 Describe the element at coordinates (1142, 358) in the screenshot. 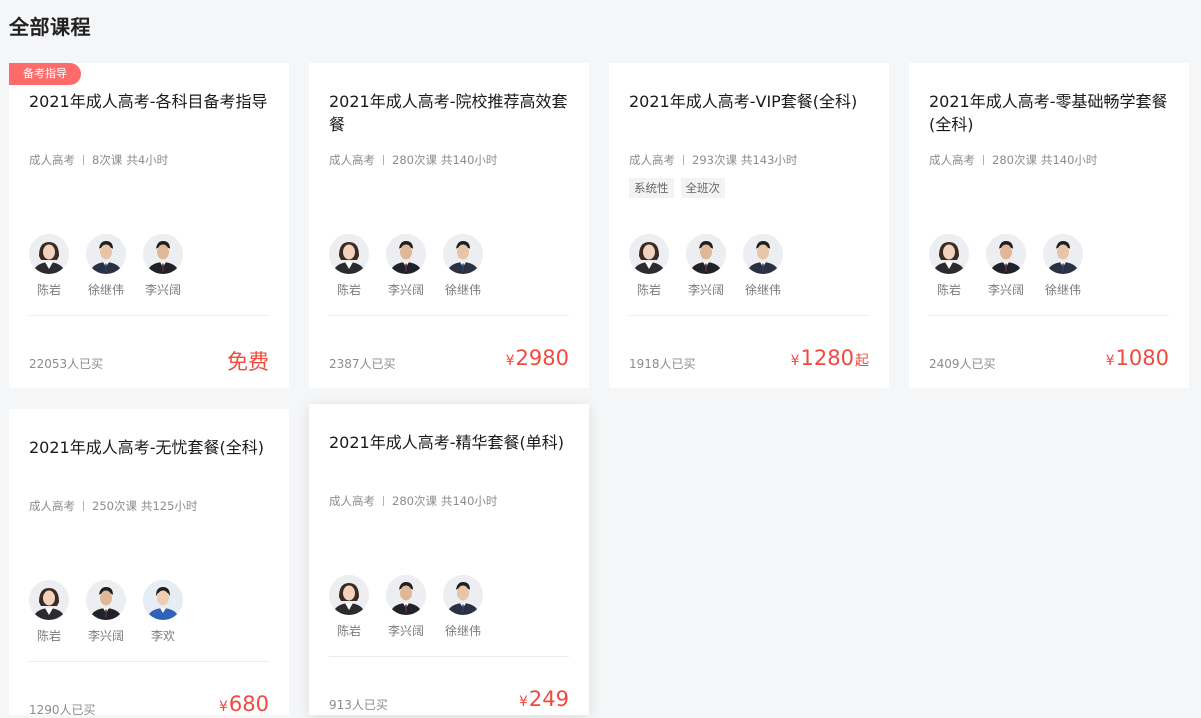

I see `price-value: 1080` at that location.